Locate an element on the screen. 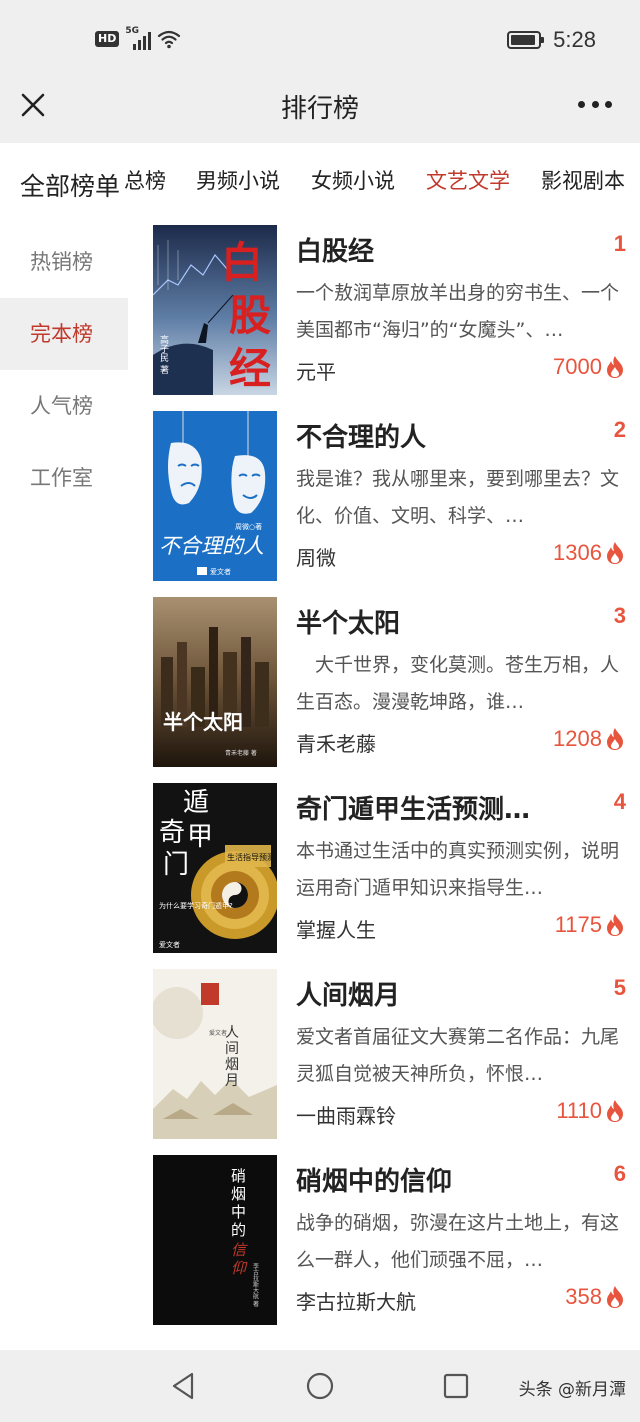 This screenshot has width=640, height=1422. battery-icon is located at coordinates (526, 40).